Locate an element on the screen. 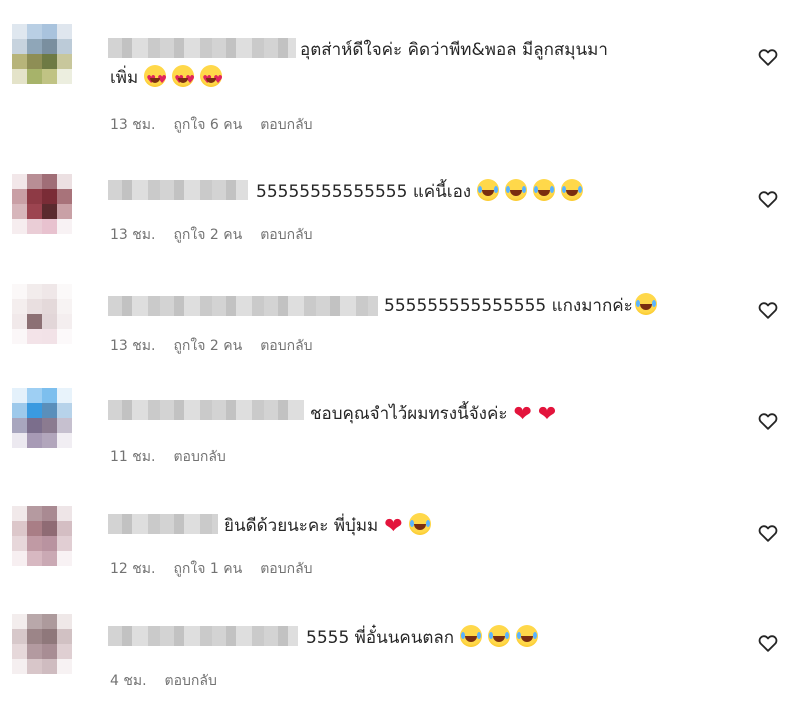 Image resolution: width=800 pixels, height=704 pixels. comment-meta: 12 ชม. ถูกใจ 1 คน ตอบกลับ is located at coordinates (220, 569).